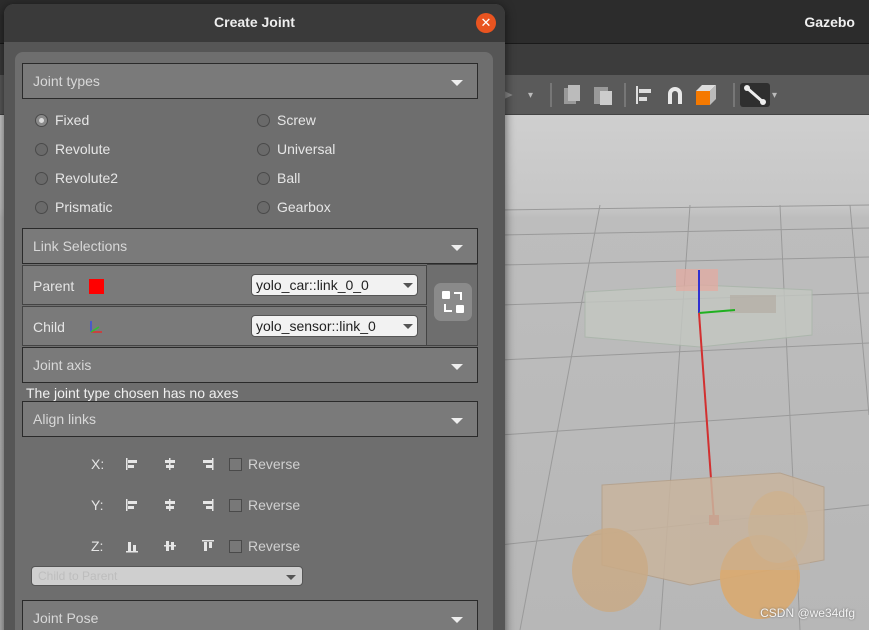 The image size is (869, 630). I want to click on radio-prismatic: Prismatic, so click(74, 207).